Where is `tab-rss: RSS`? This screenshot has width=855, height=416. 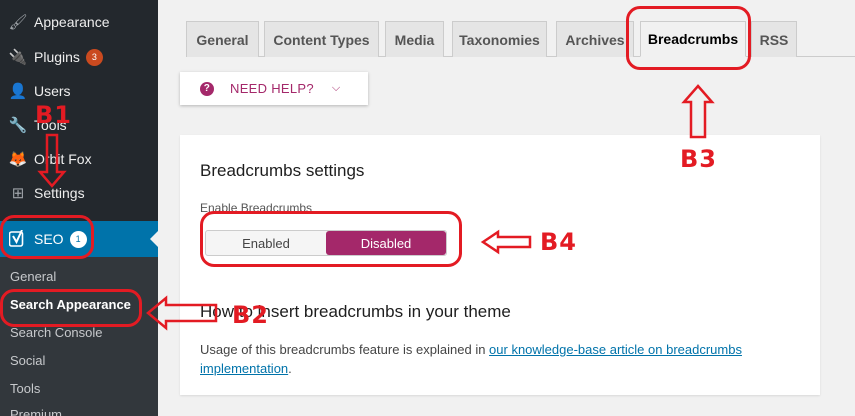
tab-rss: RSS is located at coordinates (774, 39).